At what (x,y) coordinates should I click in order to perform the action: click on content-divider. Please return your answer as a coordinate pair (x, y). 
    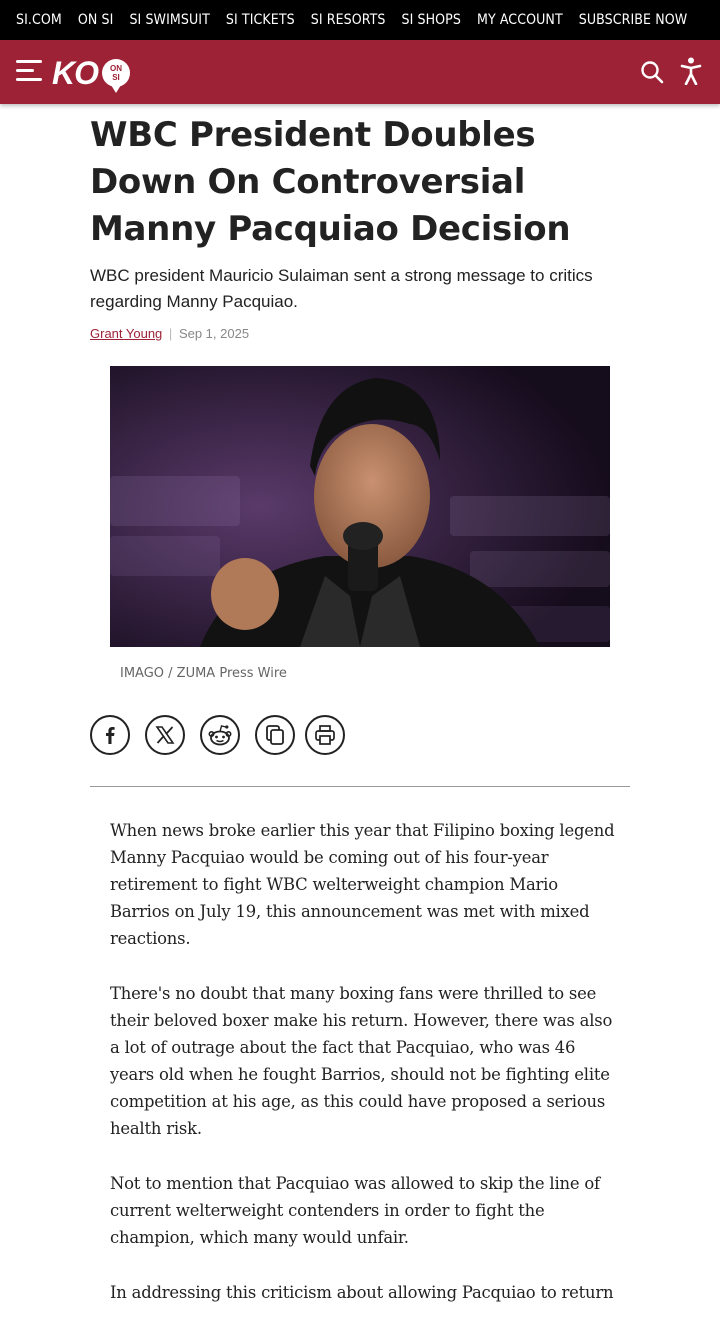
    Looking at the image, I should click on (360, 786).